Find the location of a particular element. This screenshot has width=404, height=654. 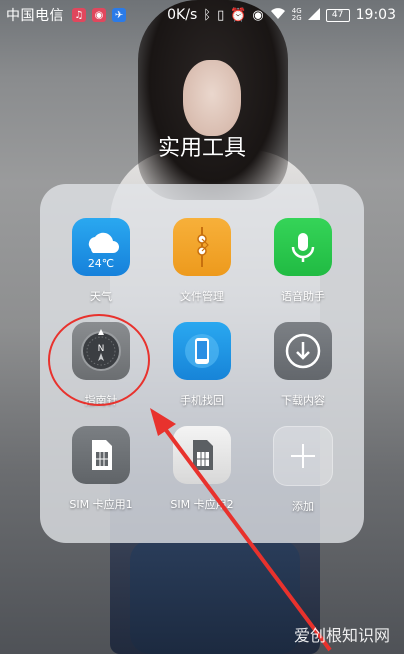

music-app-icon: ♫ is located at coordinates (79, 15).